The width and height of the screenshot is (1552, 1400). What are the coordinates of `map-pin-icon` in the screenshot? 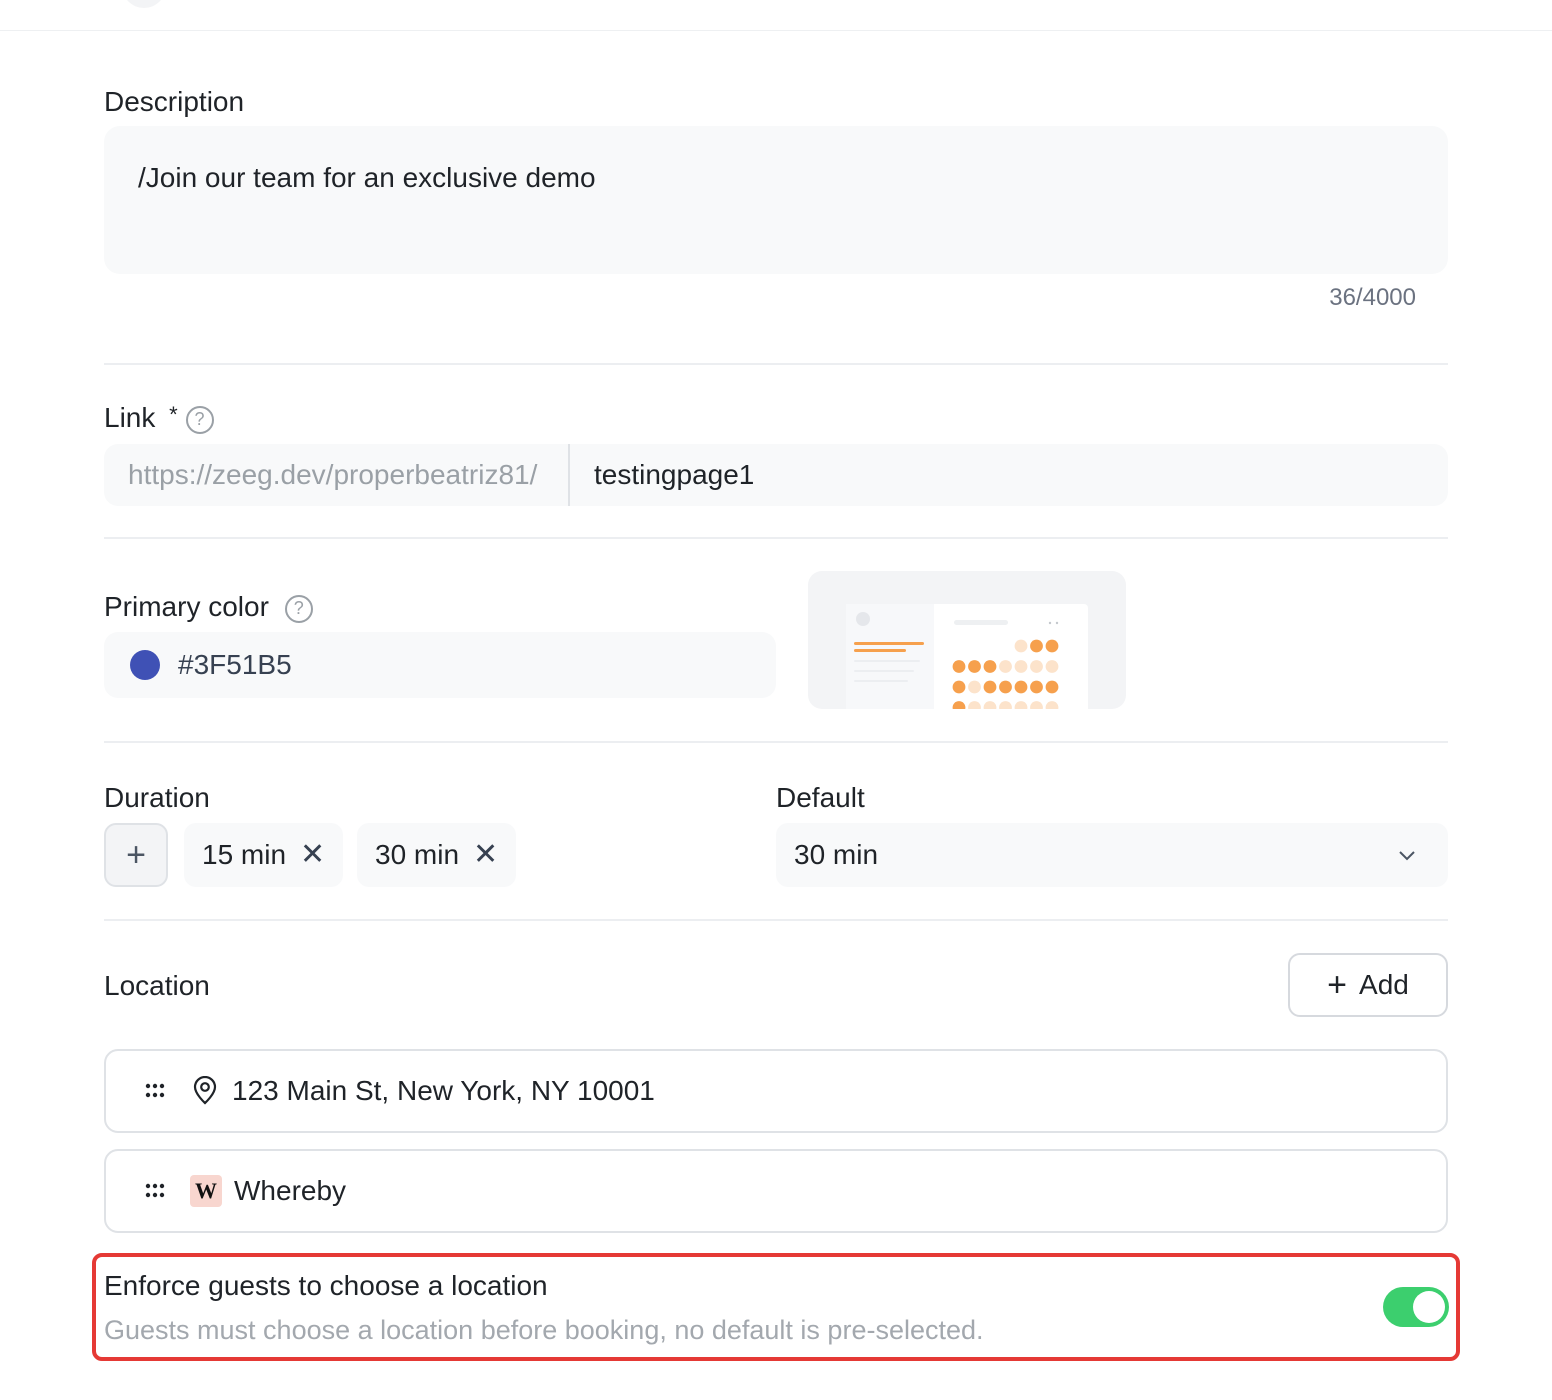 It's located at (205, 1090).